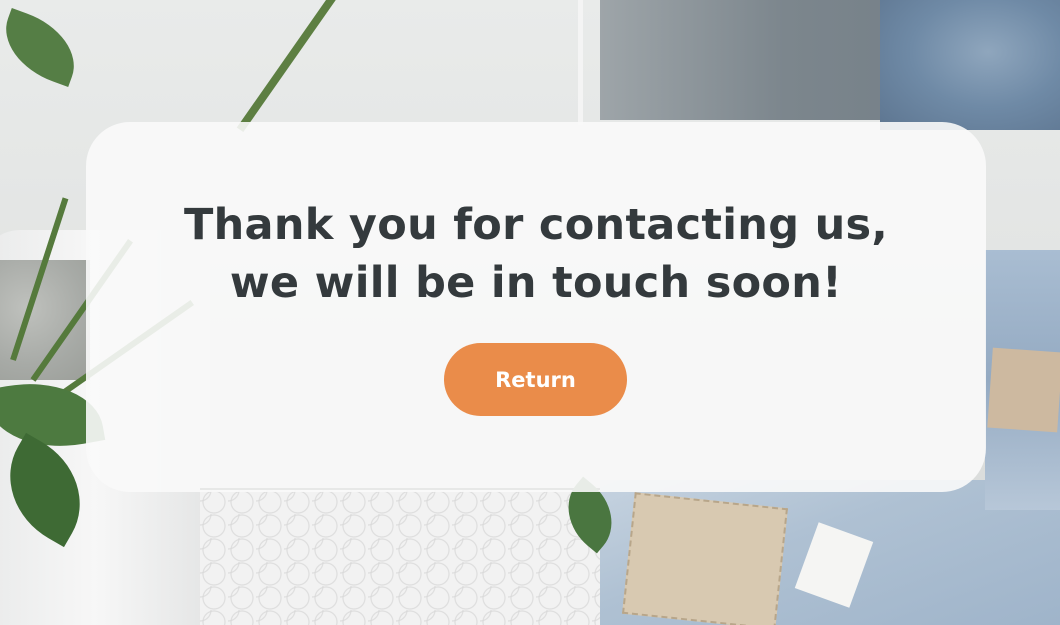 The height and width of the screenshot is (625, 1060). What do you see at coordinates (536, 225) in the screenshot?
I see `thank-you-message-line-1: Thank you for contacting us,` at bounding box center [536, 225].